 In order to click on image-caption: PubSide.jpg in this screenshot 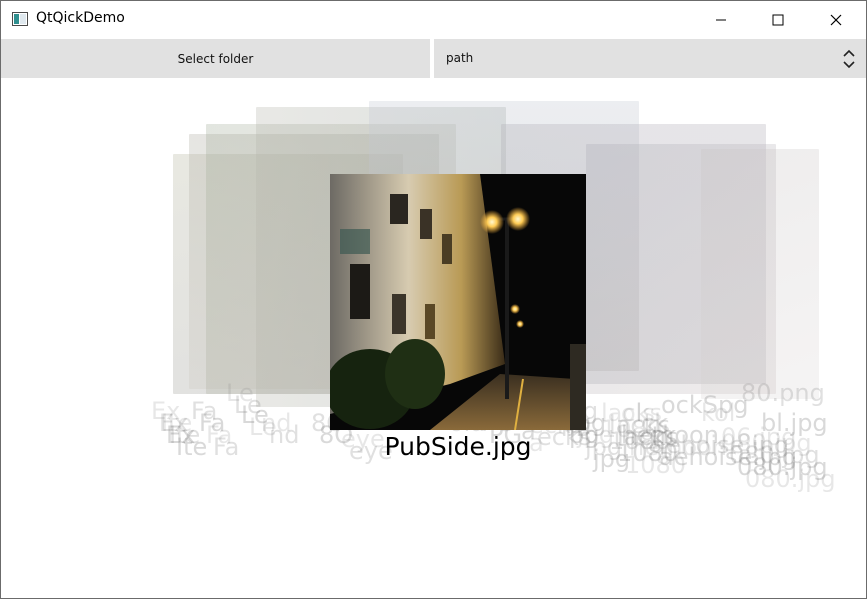, I will do `click(458, 446)`.